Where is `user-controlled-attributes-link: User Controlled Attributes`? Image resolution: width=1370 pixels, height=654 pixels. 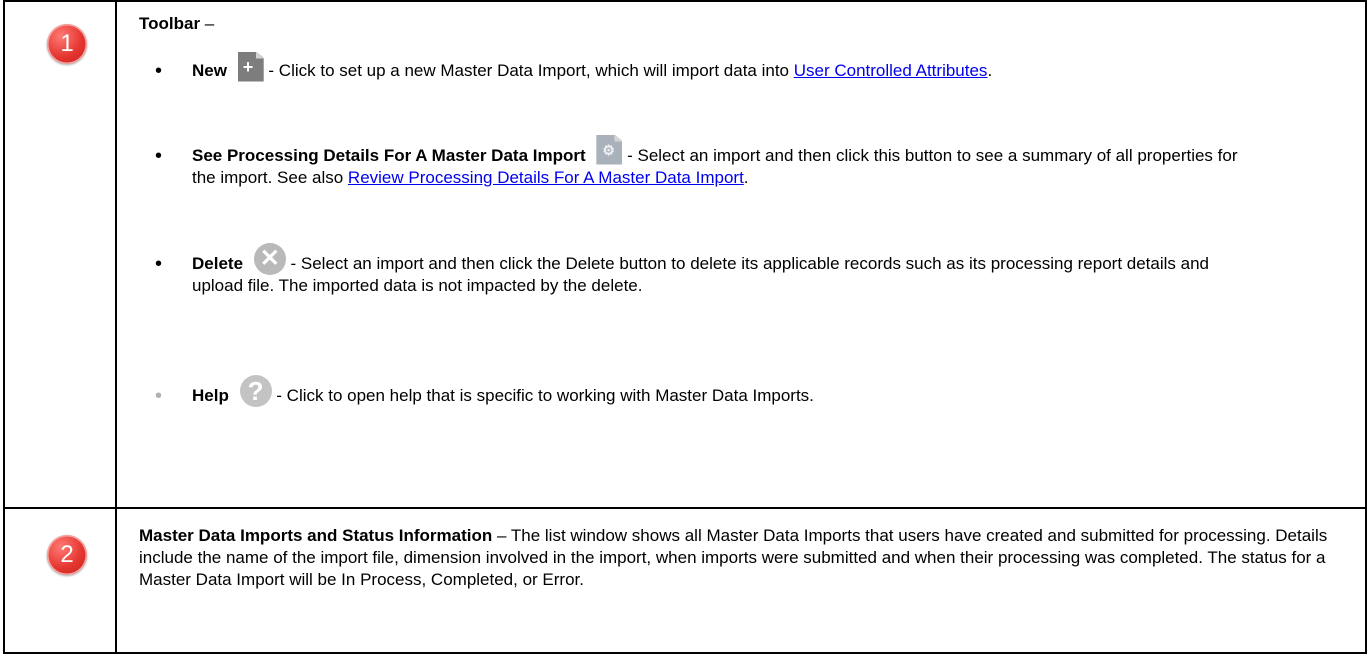 user-controlled-attributes-link: User Controlled Attributes is located at coordinates (891, 70).